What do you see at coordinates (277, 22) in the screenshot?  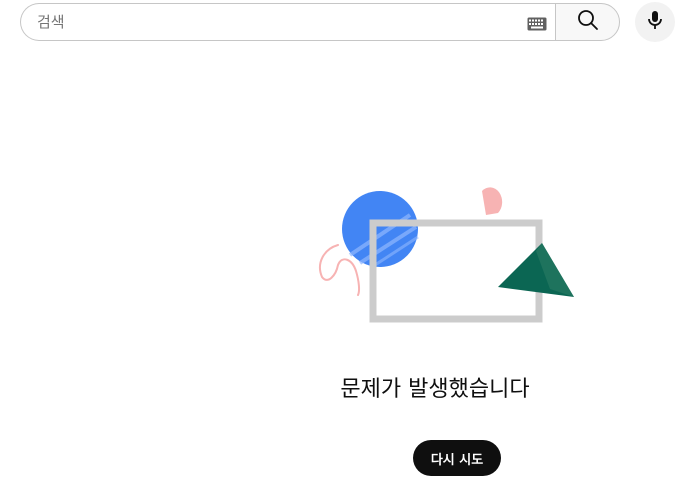 I see `search-input` at bounding box center [277, 22].